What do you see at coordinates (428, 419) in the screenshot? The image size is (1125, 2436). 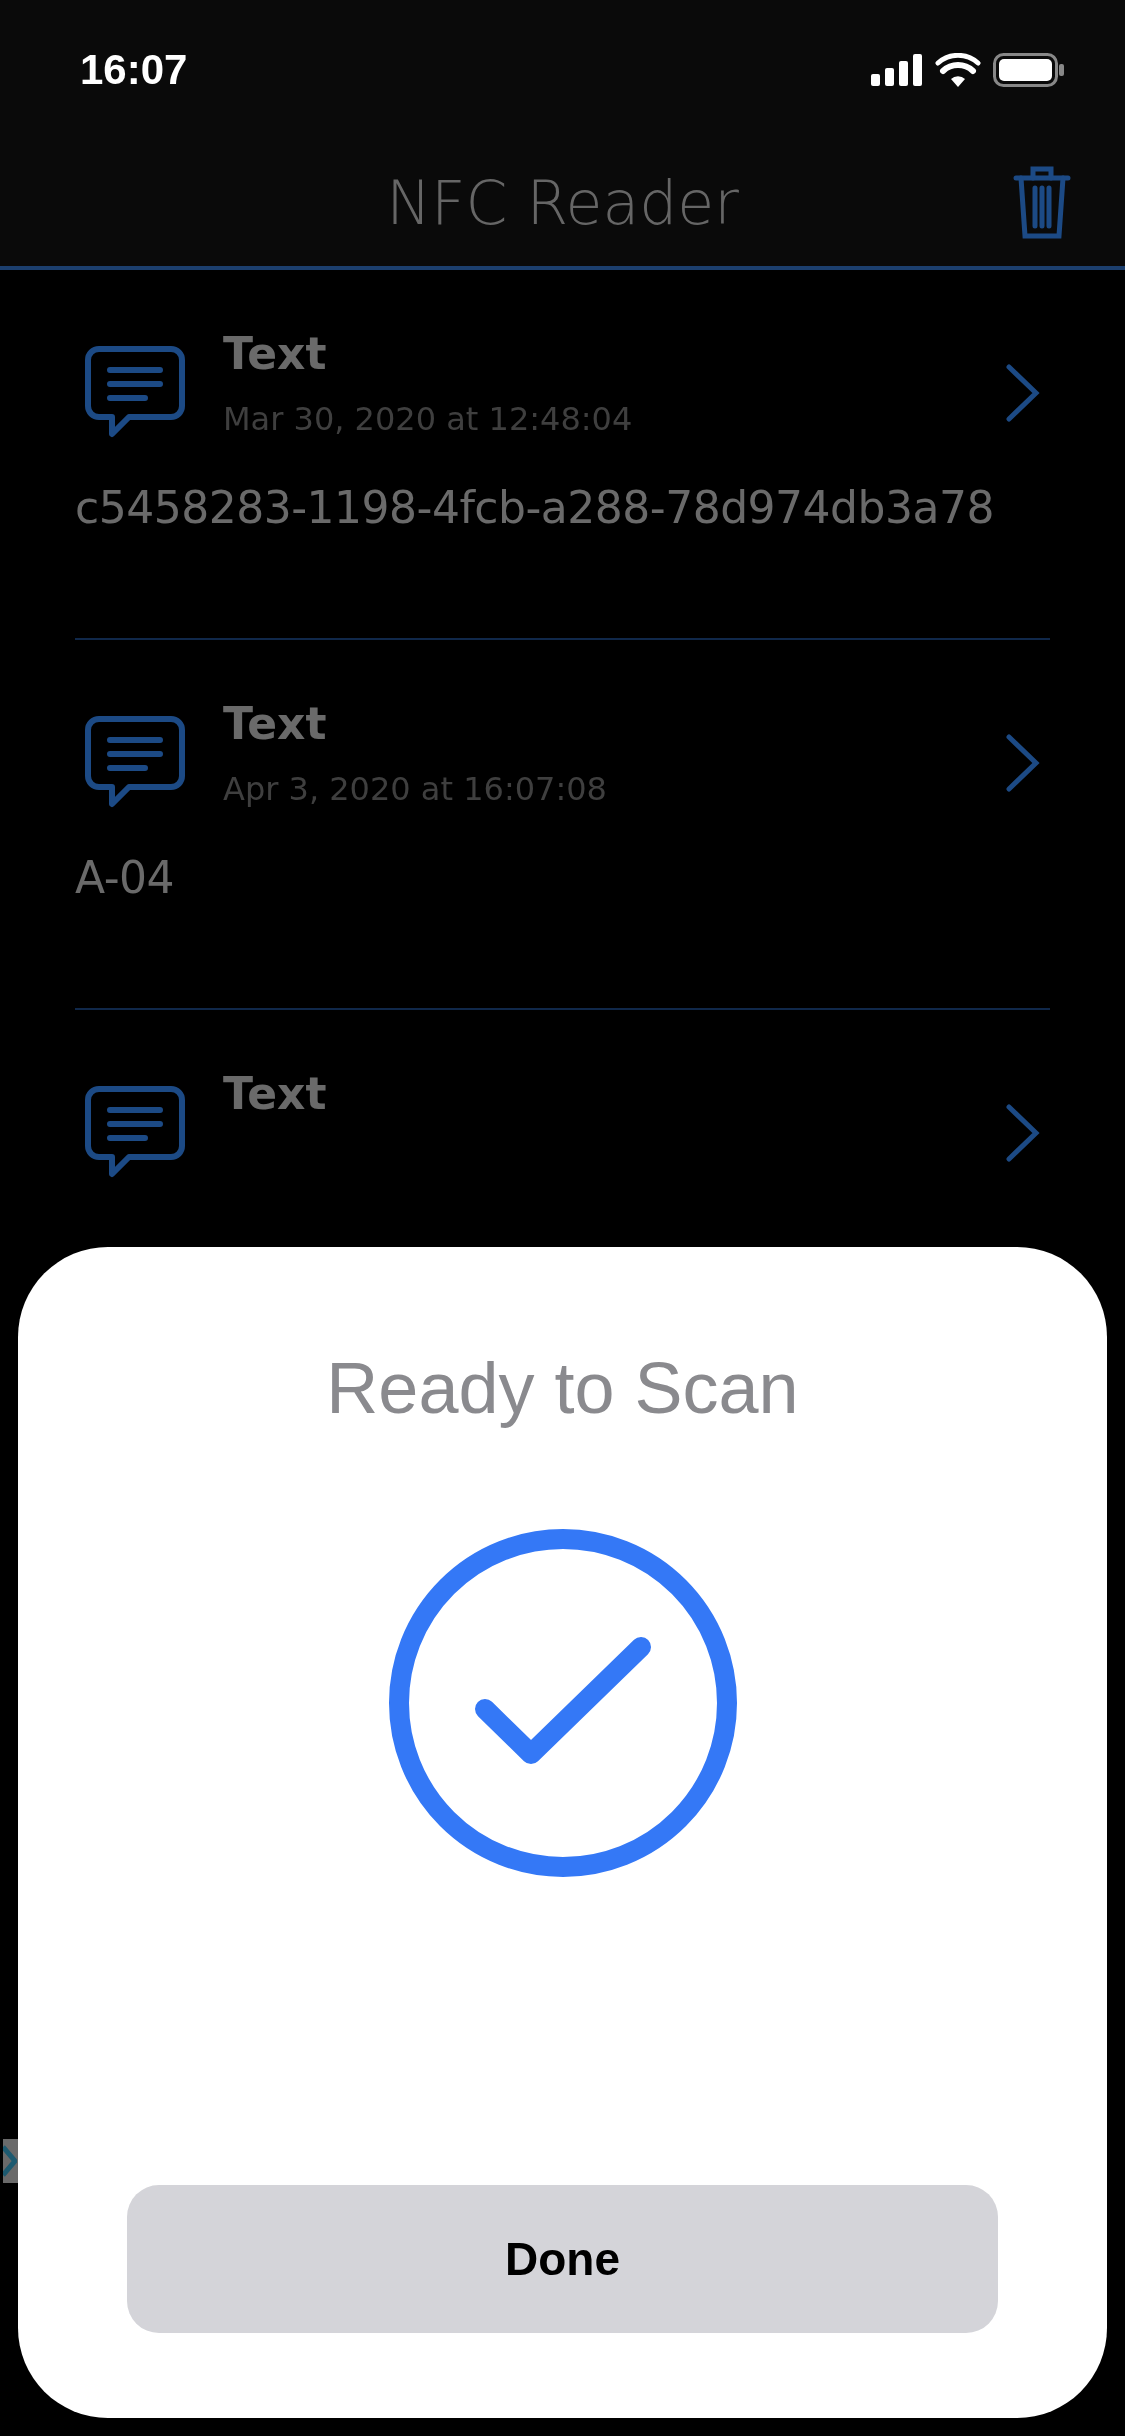 I see `record-date: Mar 30, 2020 at 12:48:04` at bounding box center [428, 419].